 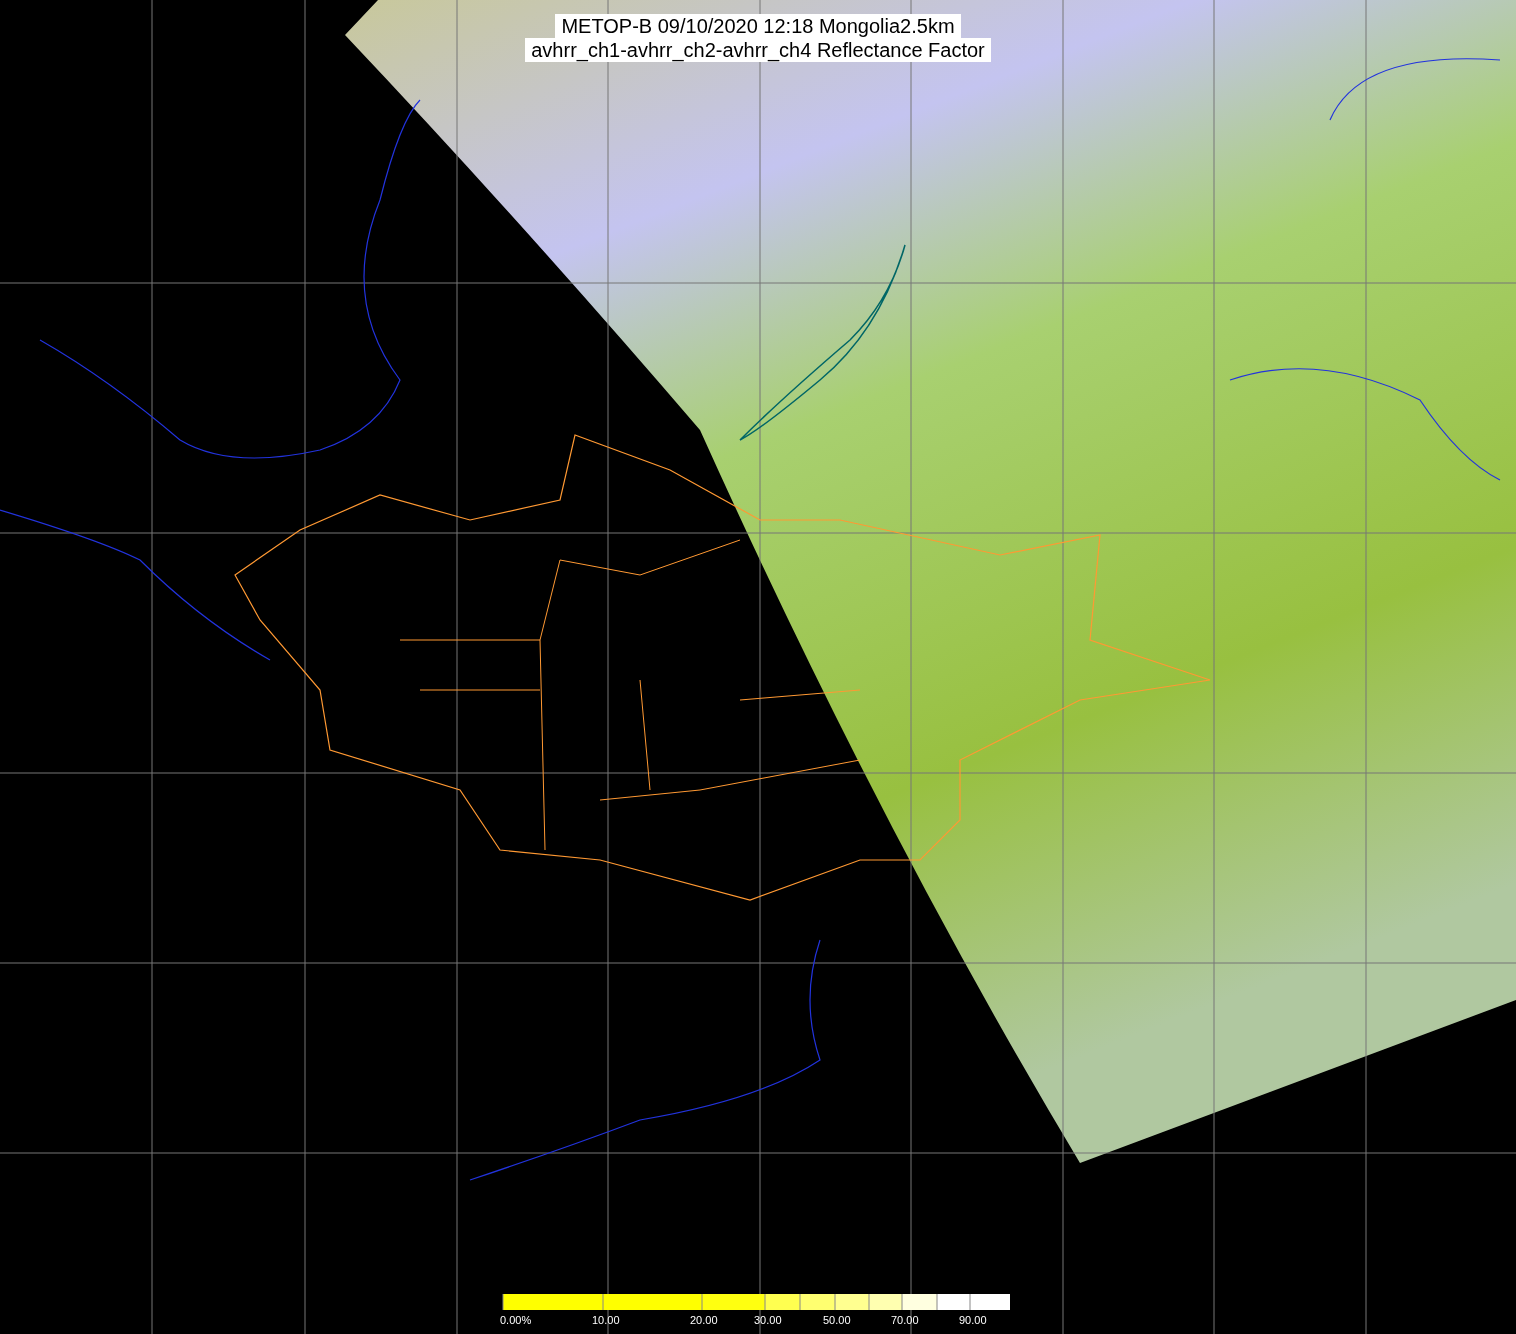 I want to click on scale-label: 50.00, so click(x=837, y=1320).